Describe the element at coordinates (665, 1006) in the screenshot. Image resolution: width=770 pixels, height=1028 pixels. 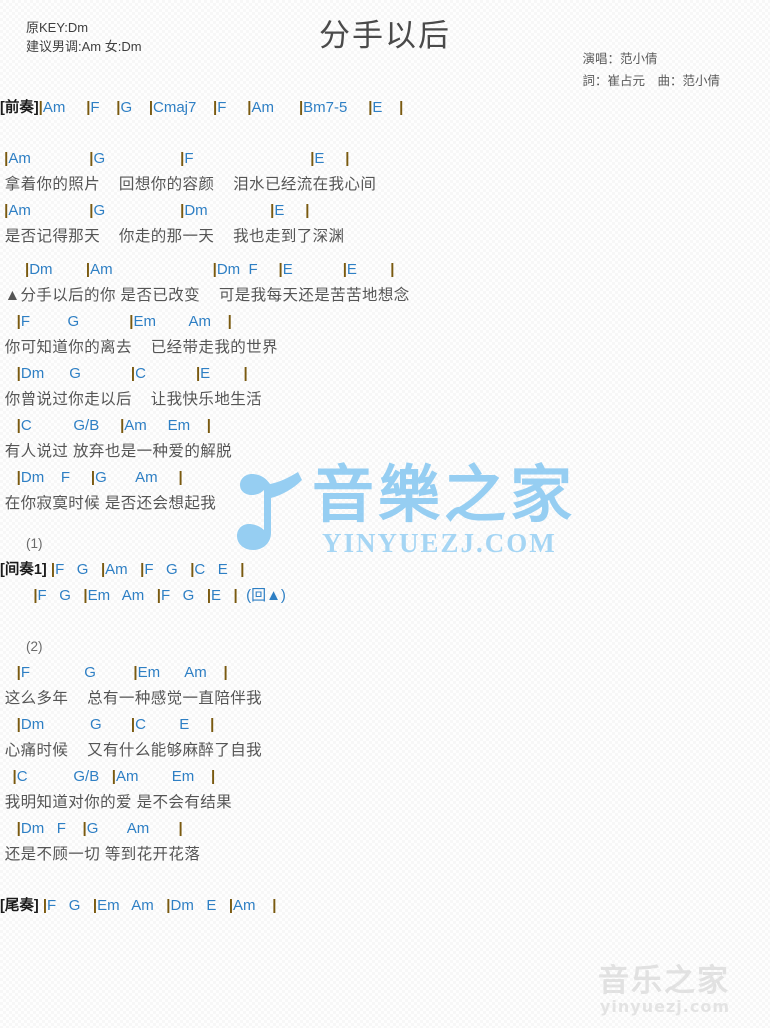
I see `watermark-bottom-en: yinyuezj.com` at that location.